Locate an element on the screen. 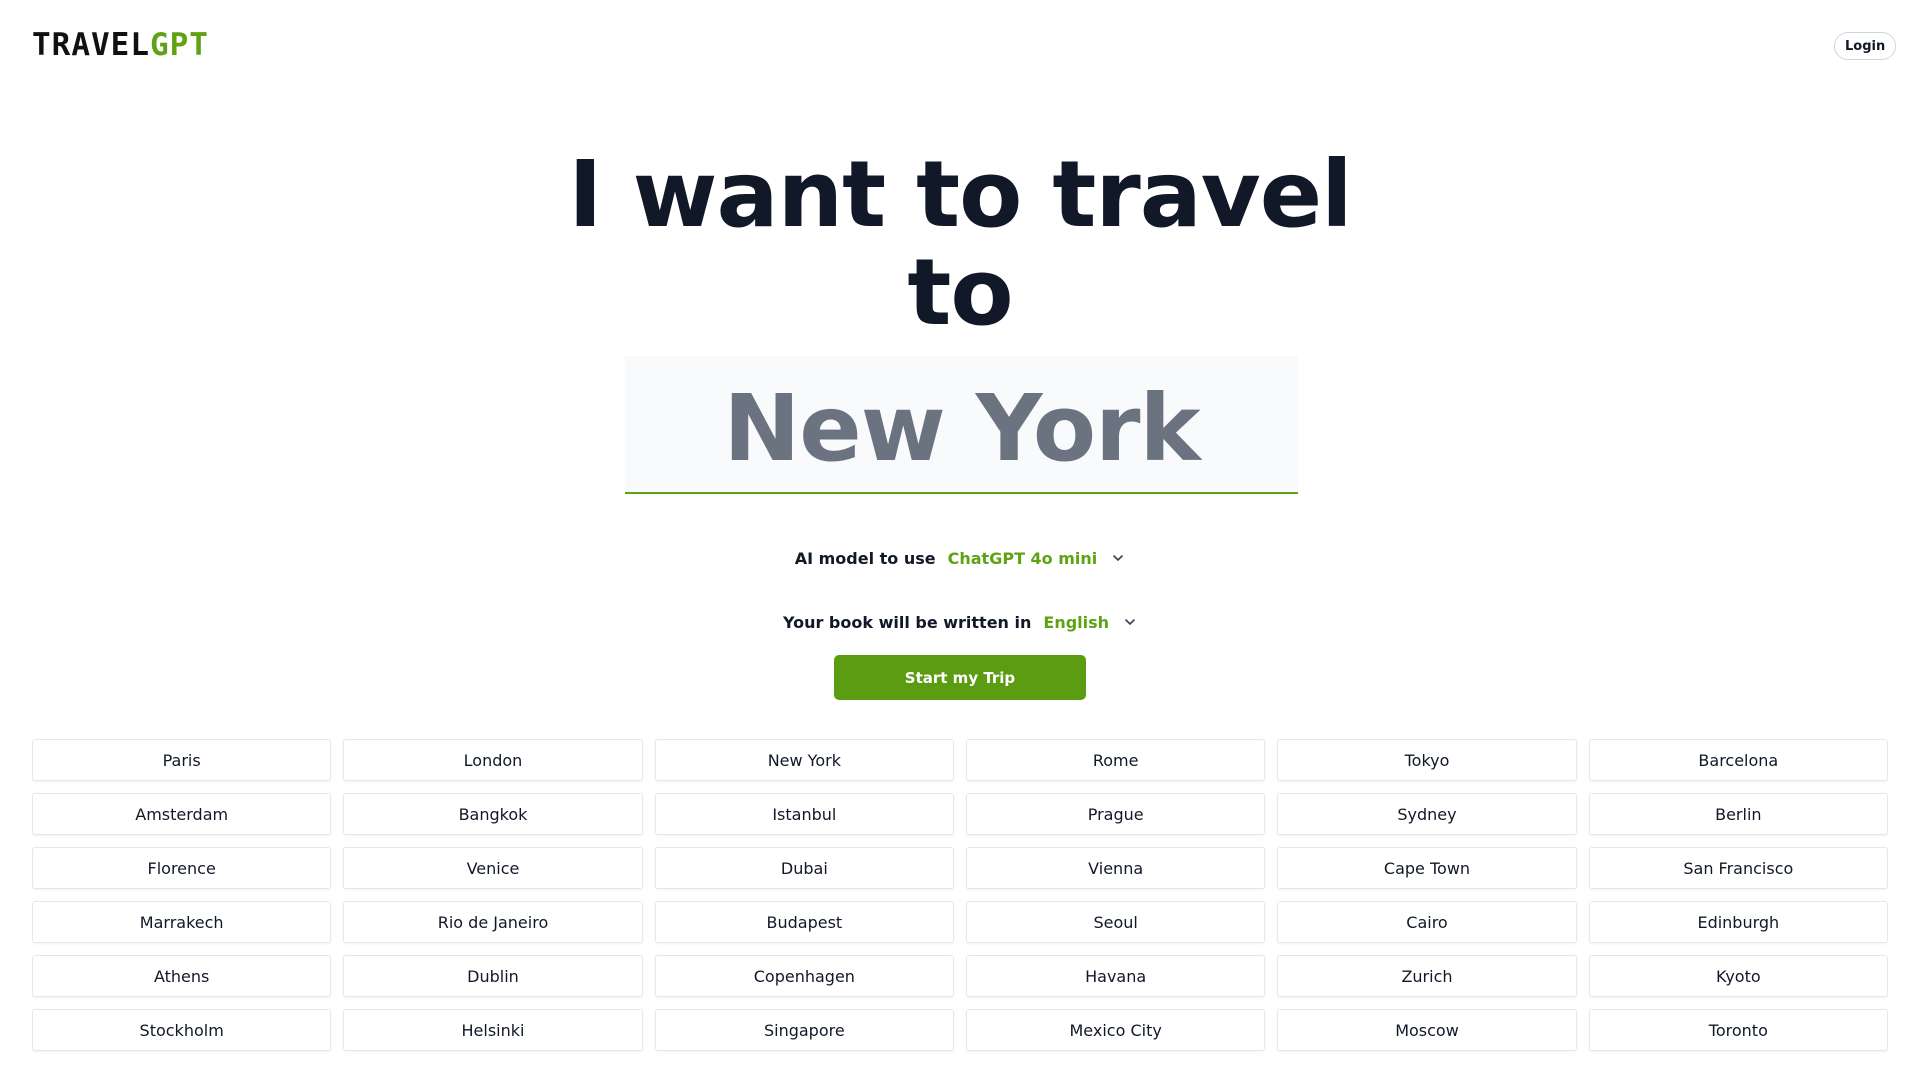 This screenshot has width=1920, height=1080. city-button: San Francisco is located at coordinates (1738, 868).